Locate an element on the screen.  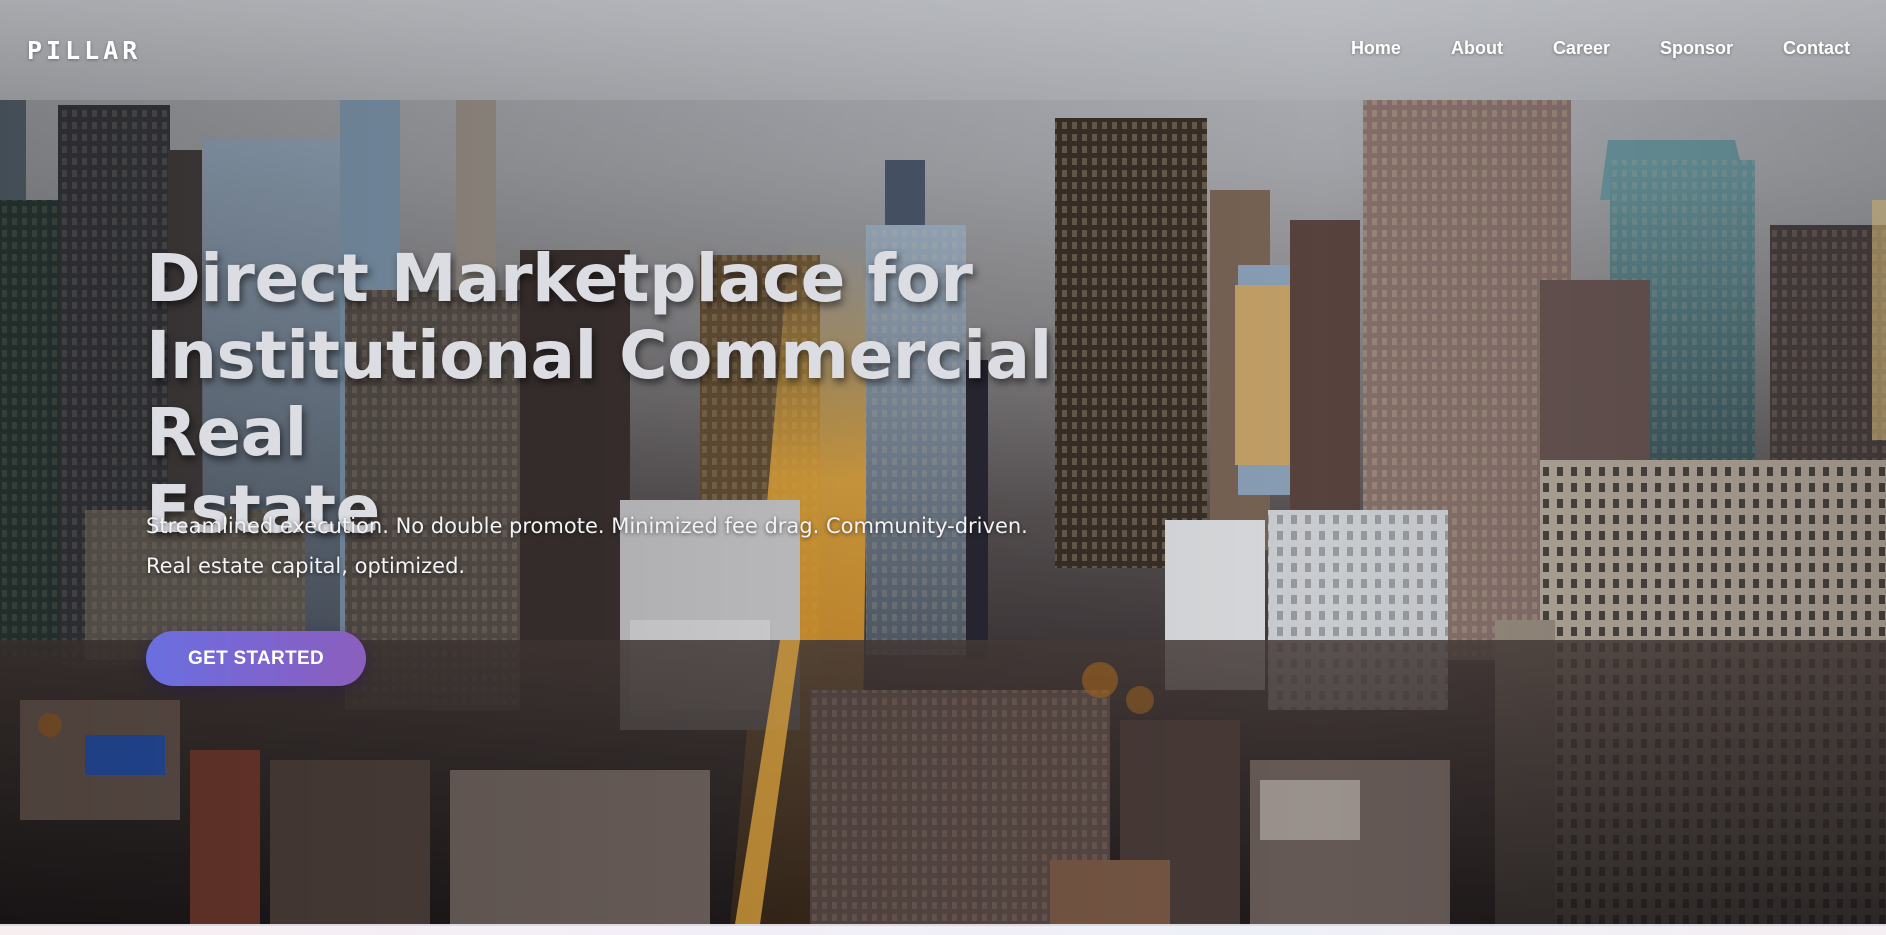
get-started-button: GET STARTED is located at coordinates (256, 658).